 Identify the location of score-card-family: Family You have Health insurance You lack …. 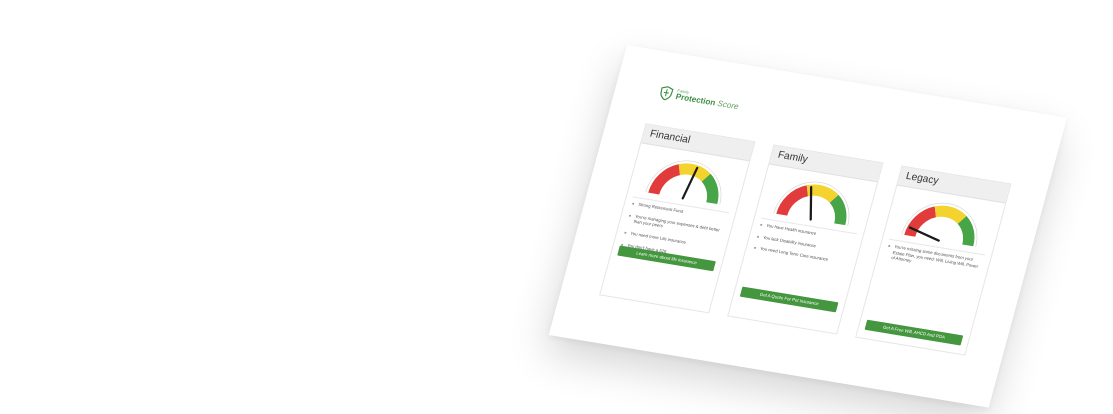
(805, 239).